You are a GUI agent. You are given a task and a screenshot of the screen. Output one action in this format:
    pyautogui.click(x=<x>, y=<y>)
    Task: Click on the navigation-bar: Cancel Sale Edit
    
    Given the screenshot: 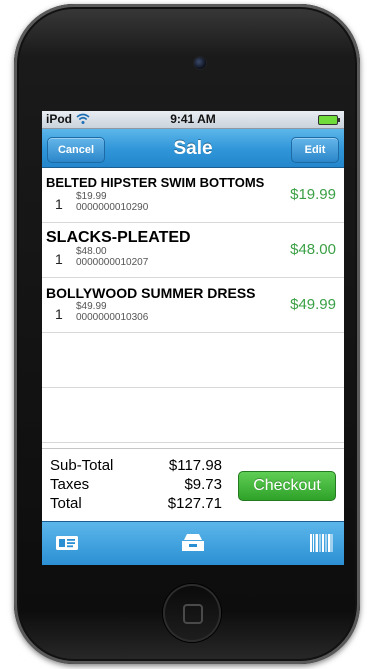 What is the action you would take?
    pyautogui.click(x=193, y=148)
    